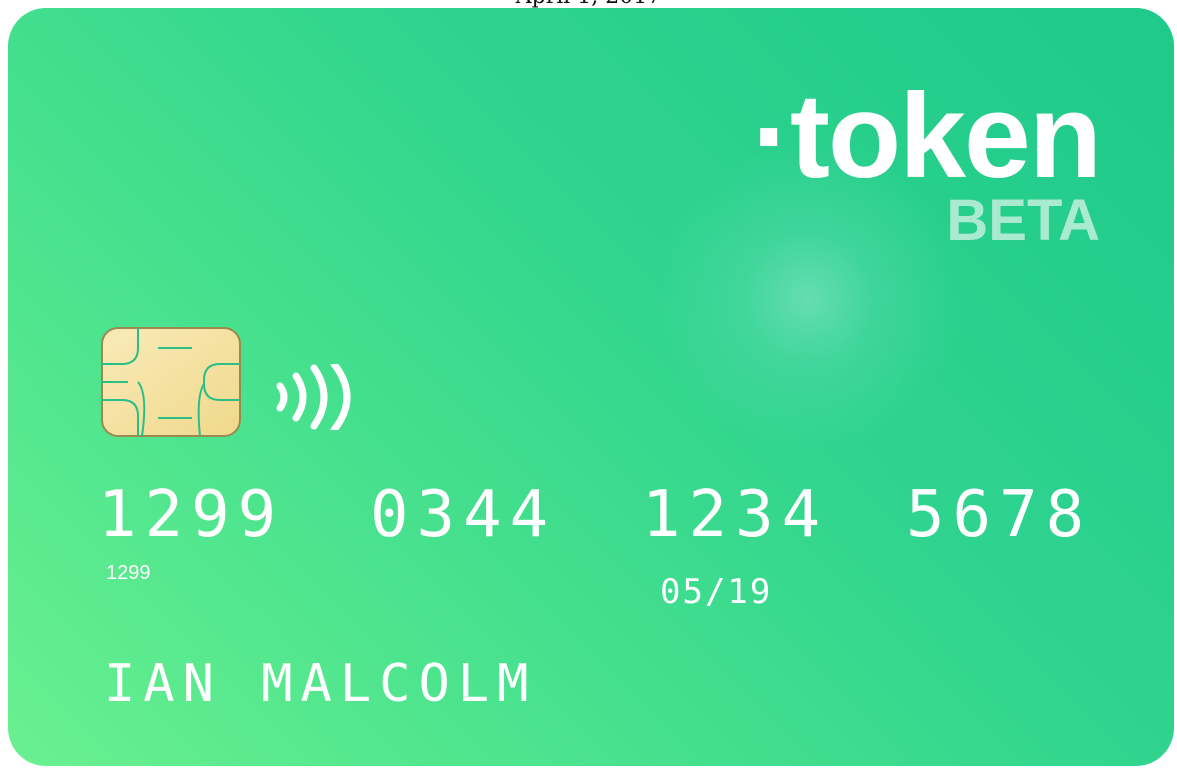 This screenshot has height=771, width=1177. What do you see at coordinates (716, 592) in the screenshot?
I see `expiry-date: 05/19` at bounding box center [716, 592].